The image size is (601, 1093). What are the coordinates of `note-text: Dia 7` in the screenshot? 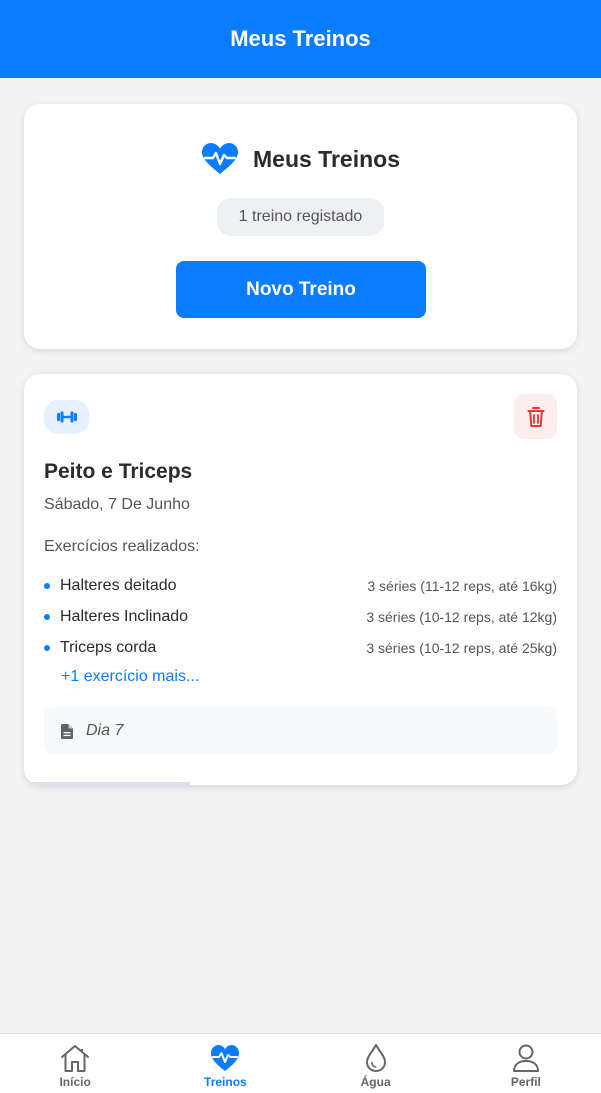 It's located at (105, 730).